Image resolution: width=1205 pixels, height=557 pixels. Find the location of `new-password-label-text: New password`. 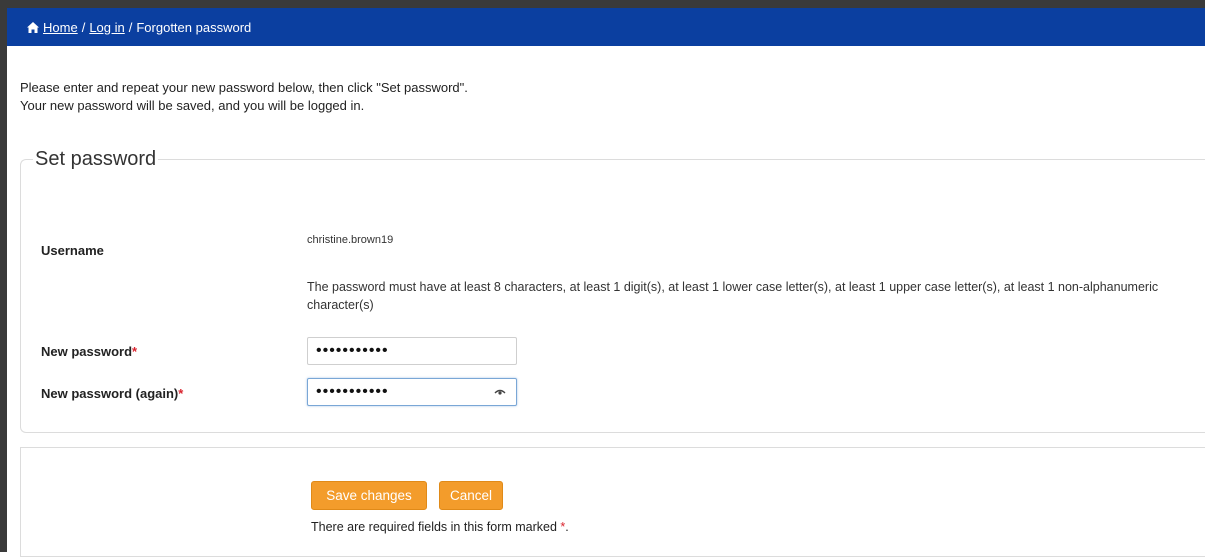

new-password-label-text: New password is located at coordinates (87, 351).